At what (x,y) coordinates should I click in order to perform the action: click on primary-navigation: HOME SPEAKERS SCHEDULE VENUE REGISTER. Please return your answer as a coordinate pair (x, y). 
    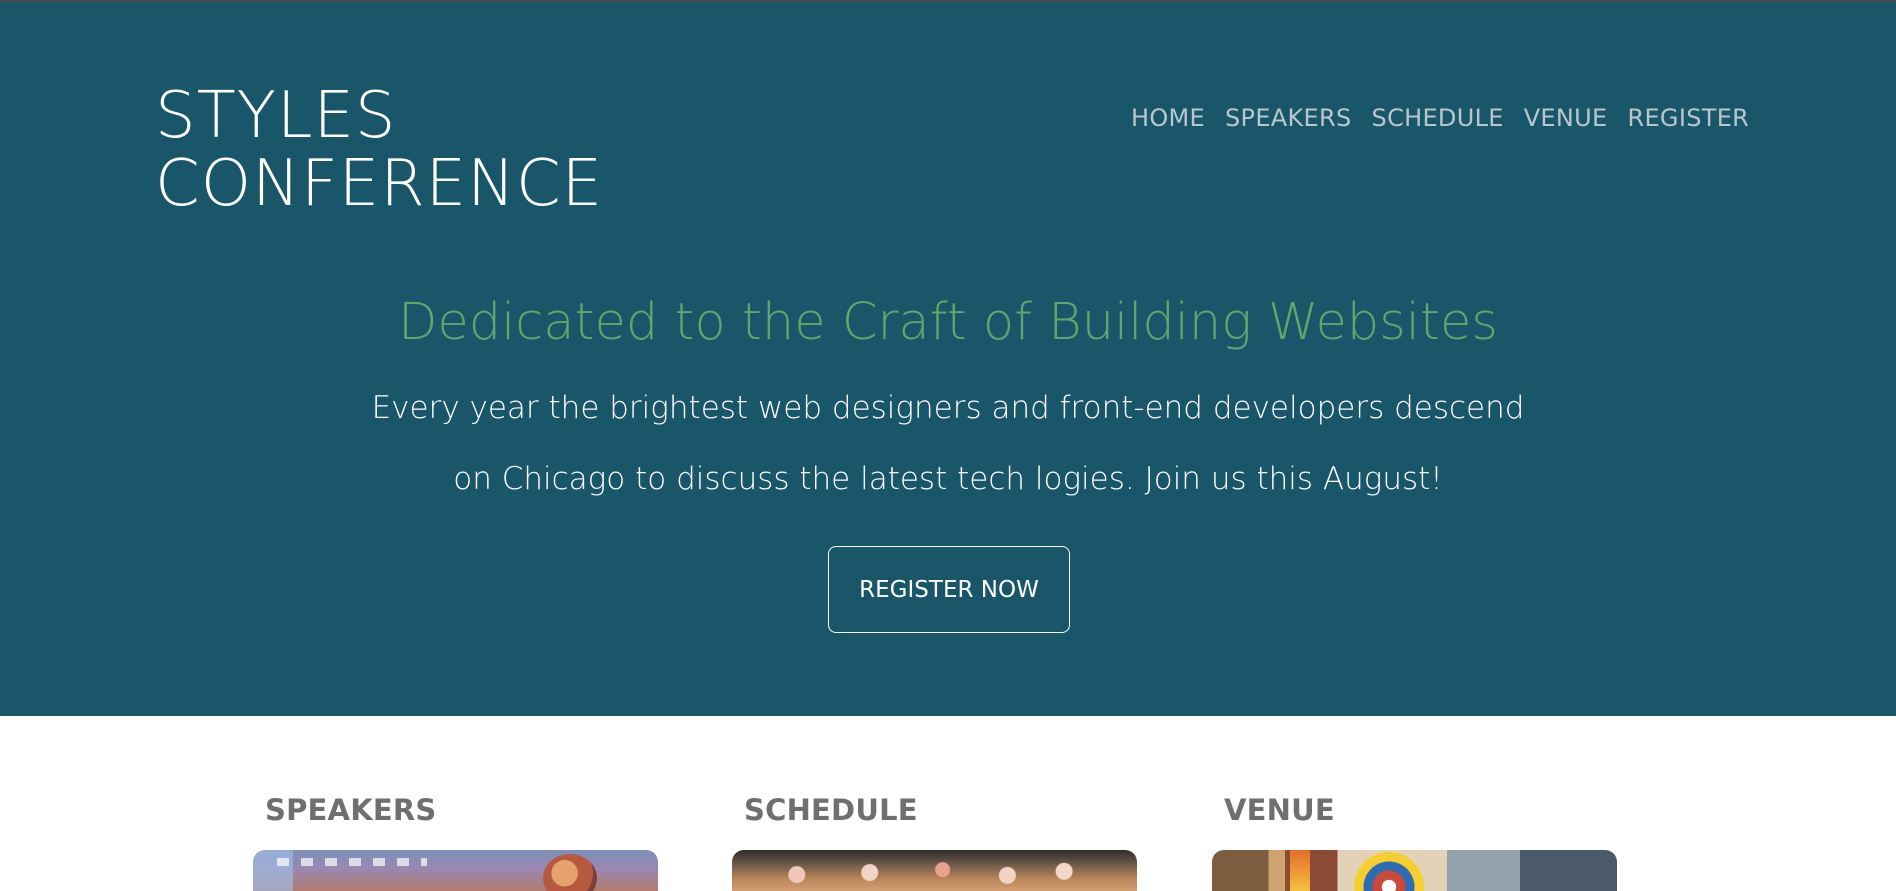
    Looking at the image, I should click on (1440, 118).